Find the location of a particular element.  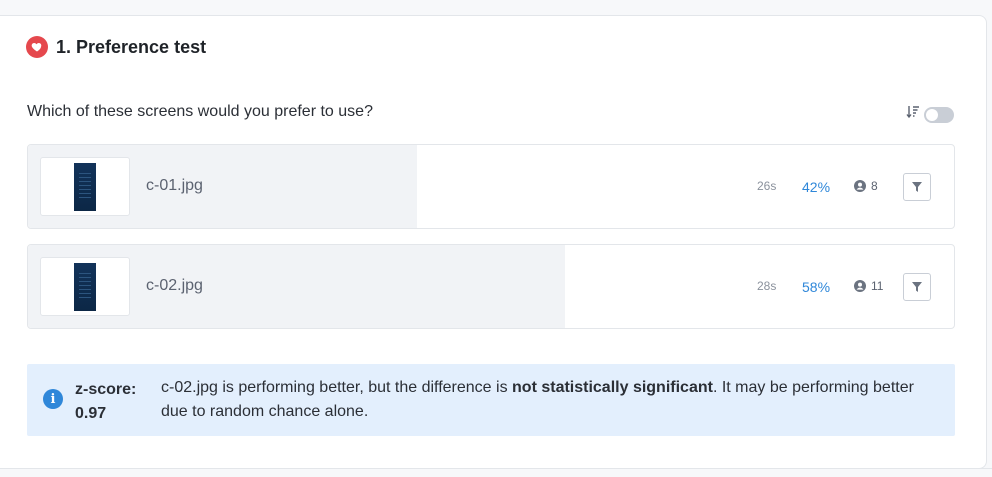

test-title: 1. Preference test is located at coordinates (131, 46).